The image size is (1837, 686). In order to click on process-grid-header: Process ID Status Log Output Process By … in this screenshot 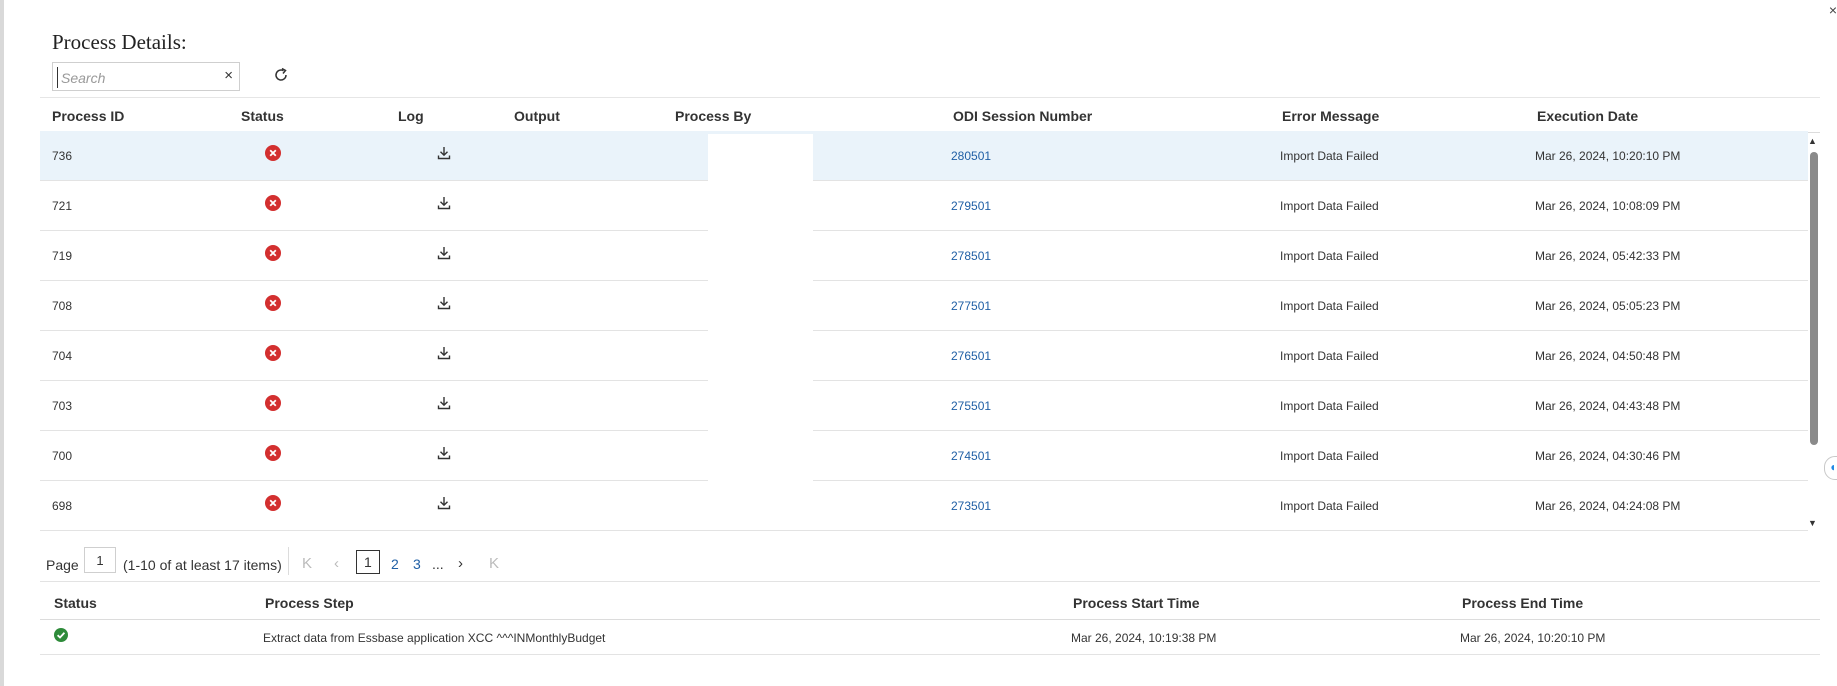, I will do `click(930, 115)`.